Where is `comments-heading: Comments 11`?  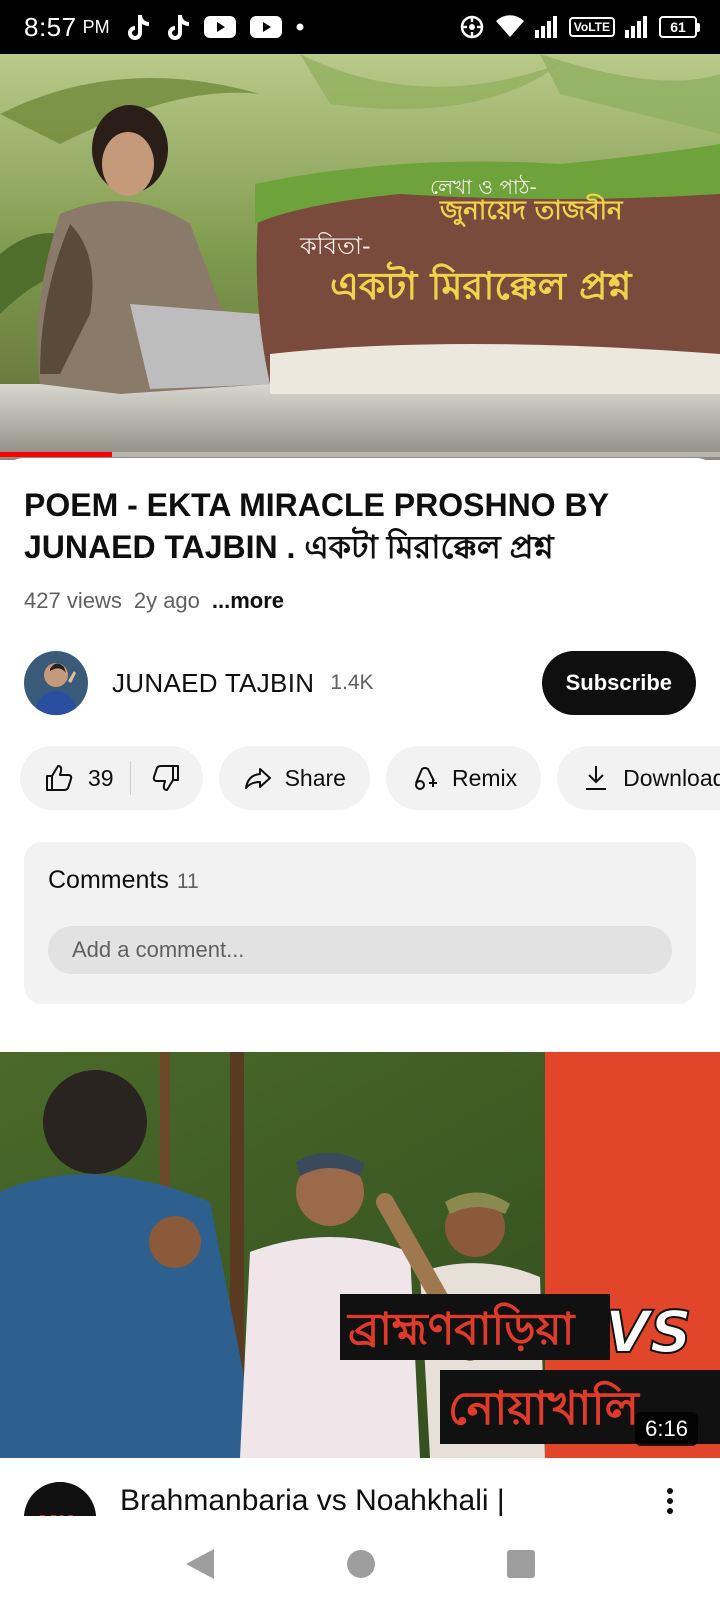 comments-heading: Comments 11 is located at coordinates (123, 880).